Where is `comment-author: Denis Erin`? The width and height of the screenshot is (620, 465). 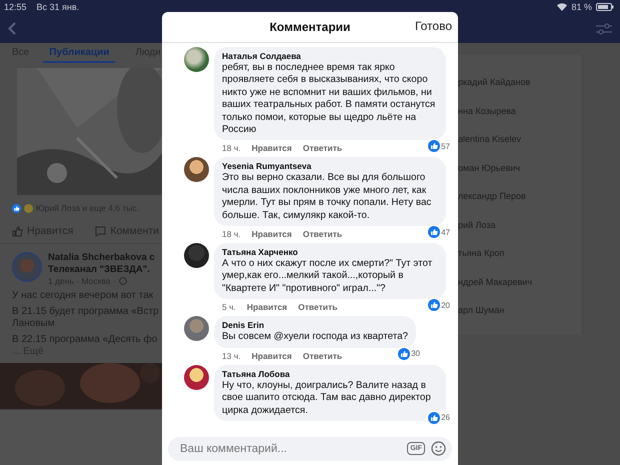
comment-author: Denis Erin is located at coordinates (315, 326).